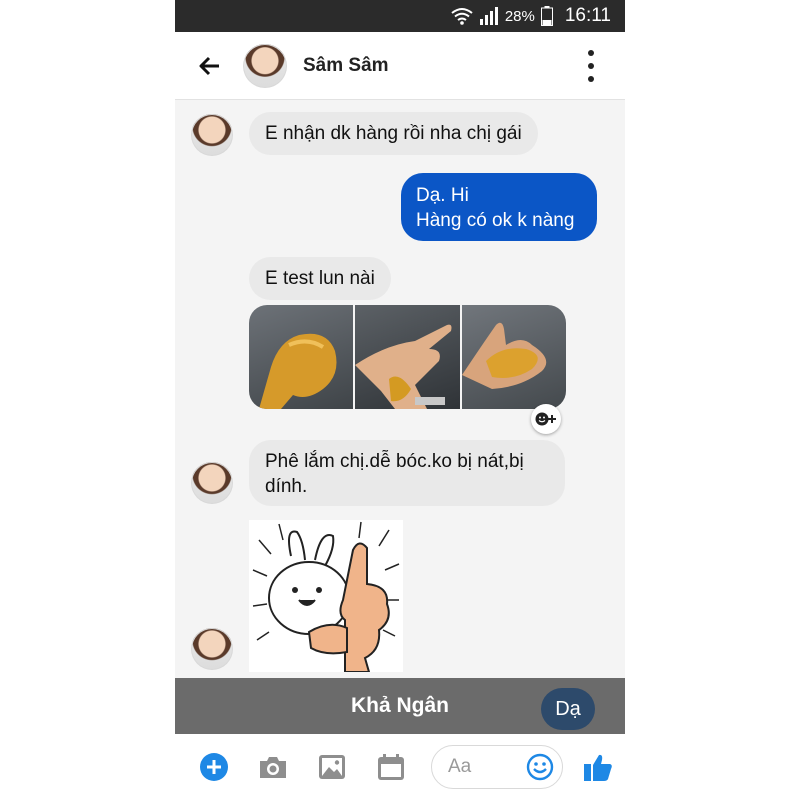 This screenshot has width=800, height=800. Describe the element at coordinates (462, 16) in the screenshot. I see `wifi-icon` at that location.